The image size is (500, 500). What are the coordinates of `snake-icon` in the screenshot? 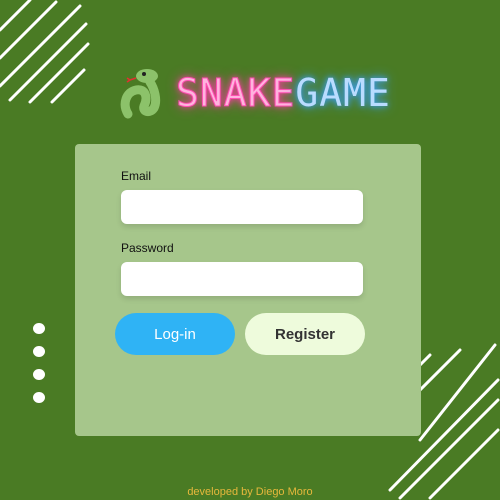 It's located at (140, 94).